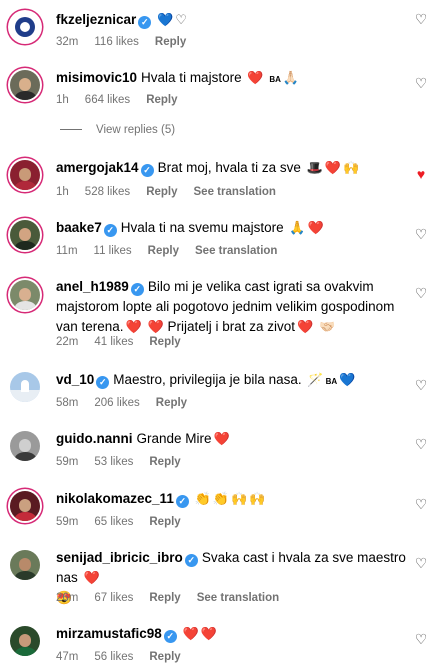 This screenshot has height=672, width=442. What do you see at coordinates (92, 286) in the screenshot?
I see `username: anel_h1989` at bounding box center [92, 286].